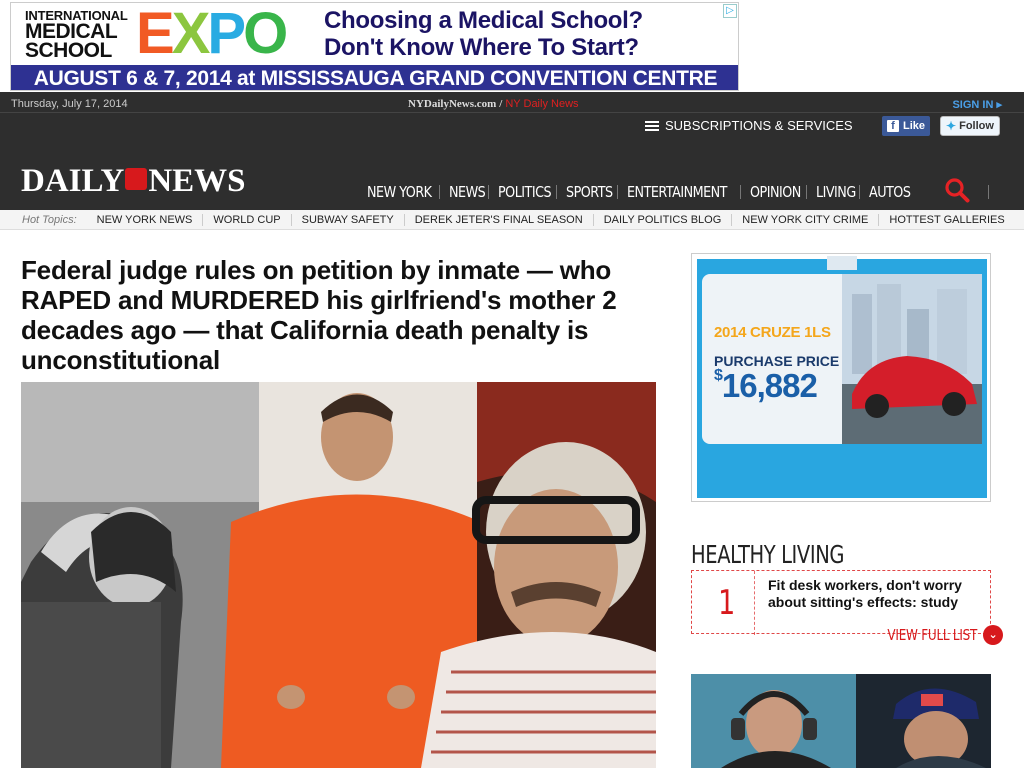 This screenshot has height=768, width=1024. Describe the element at coordinates (993, 635) in the screenshot. I see `chevron-down-icon: ⌄` at that location.